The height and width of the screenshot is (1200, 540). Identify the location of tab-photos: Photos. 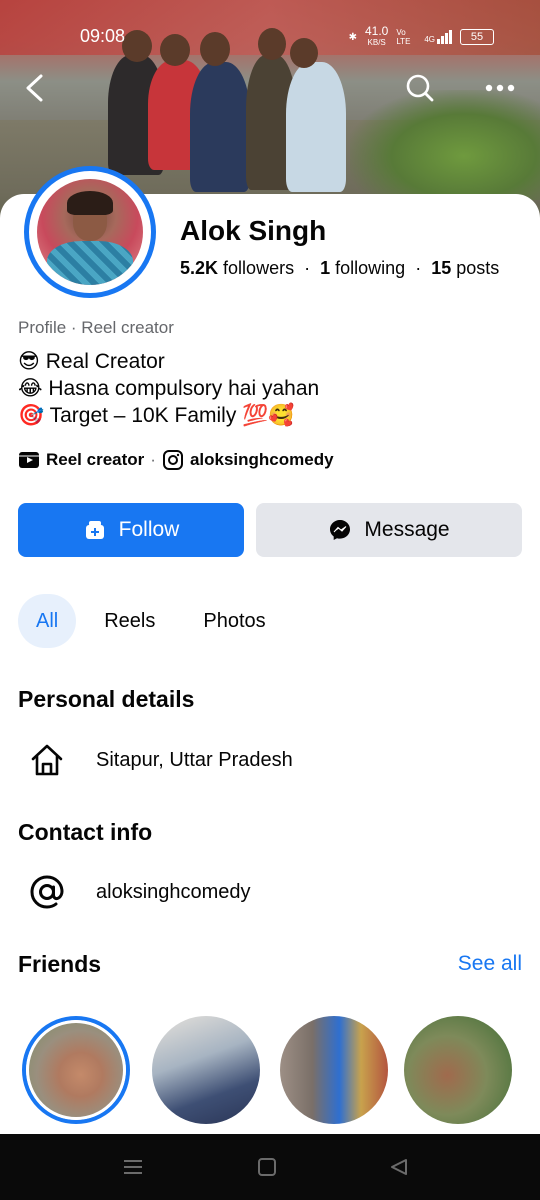
(234, 621).